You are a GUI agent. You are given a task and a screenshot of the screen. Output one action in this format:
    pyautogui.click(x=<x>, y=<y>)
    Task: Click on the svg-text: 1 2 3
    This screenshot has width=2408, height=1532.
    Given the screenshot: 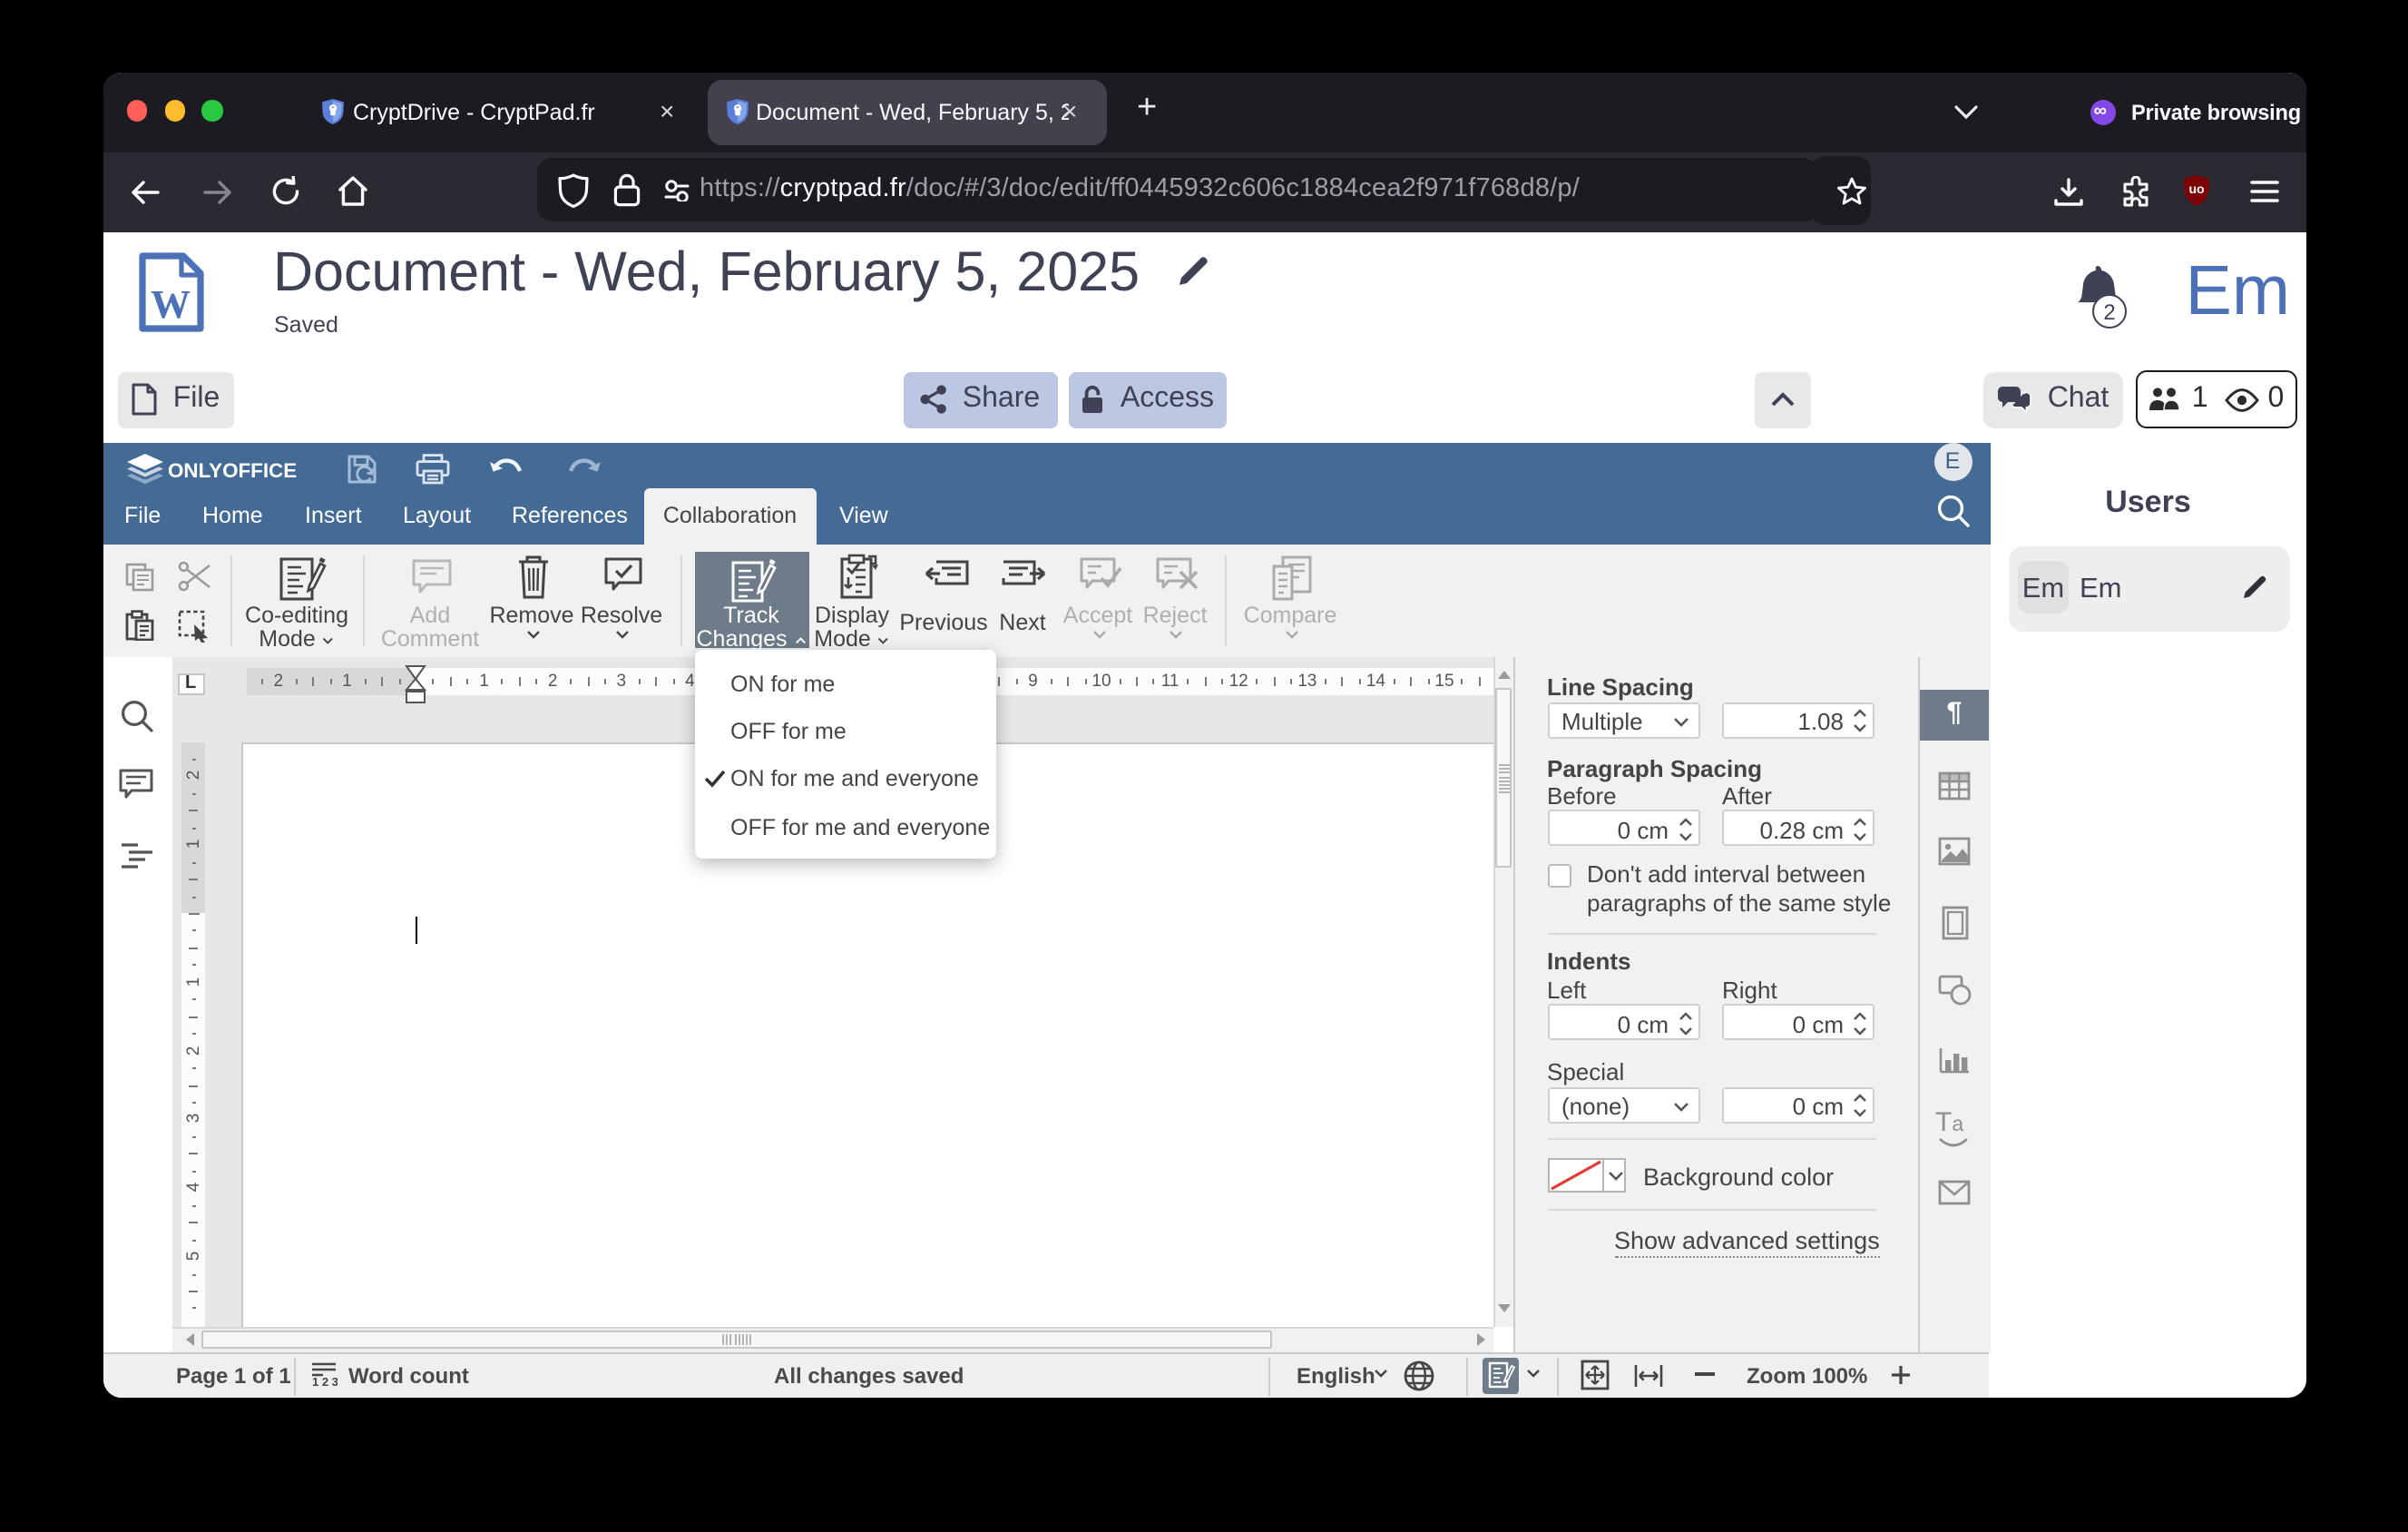 What is the action you would take?
    pyautogui.click(x=325, y=1381)
    